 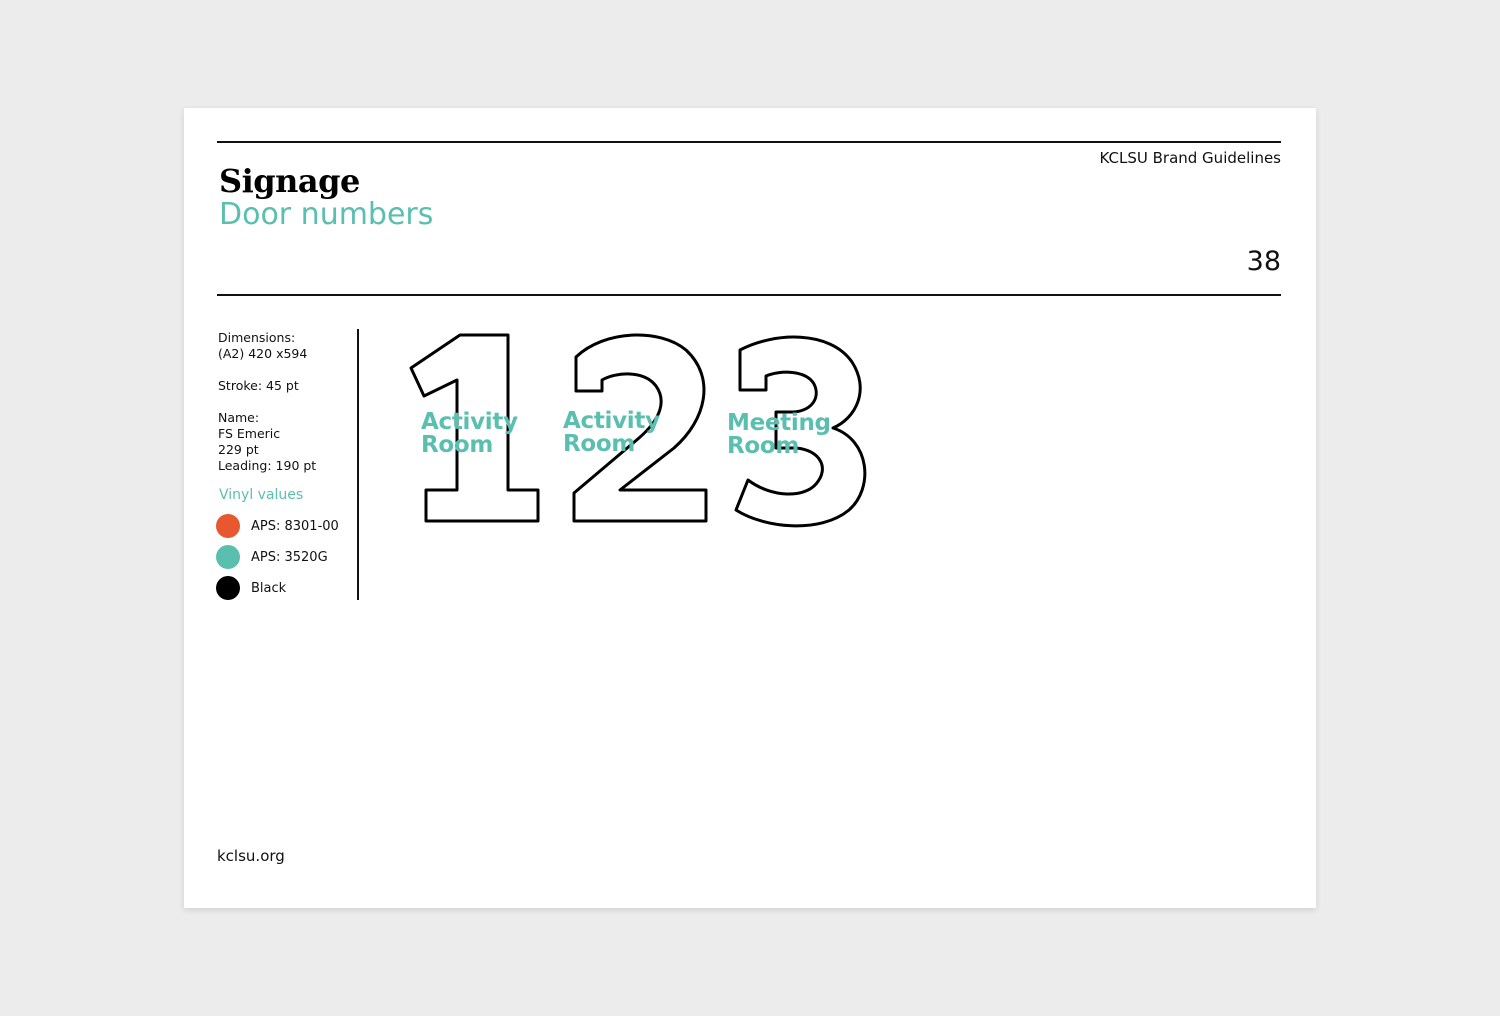 What do you see at coordinates (239, 417) in the screenshot?
I see `name-label: Name:` at bounding box center [239, 417].